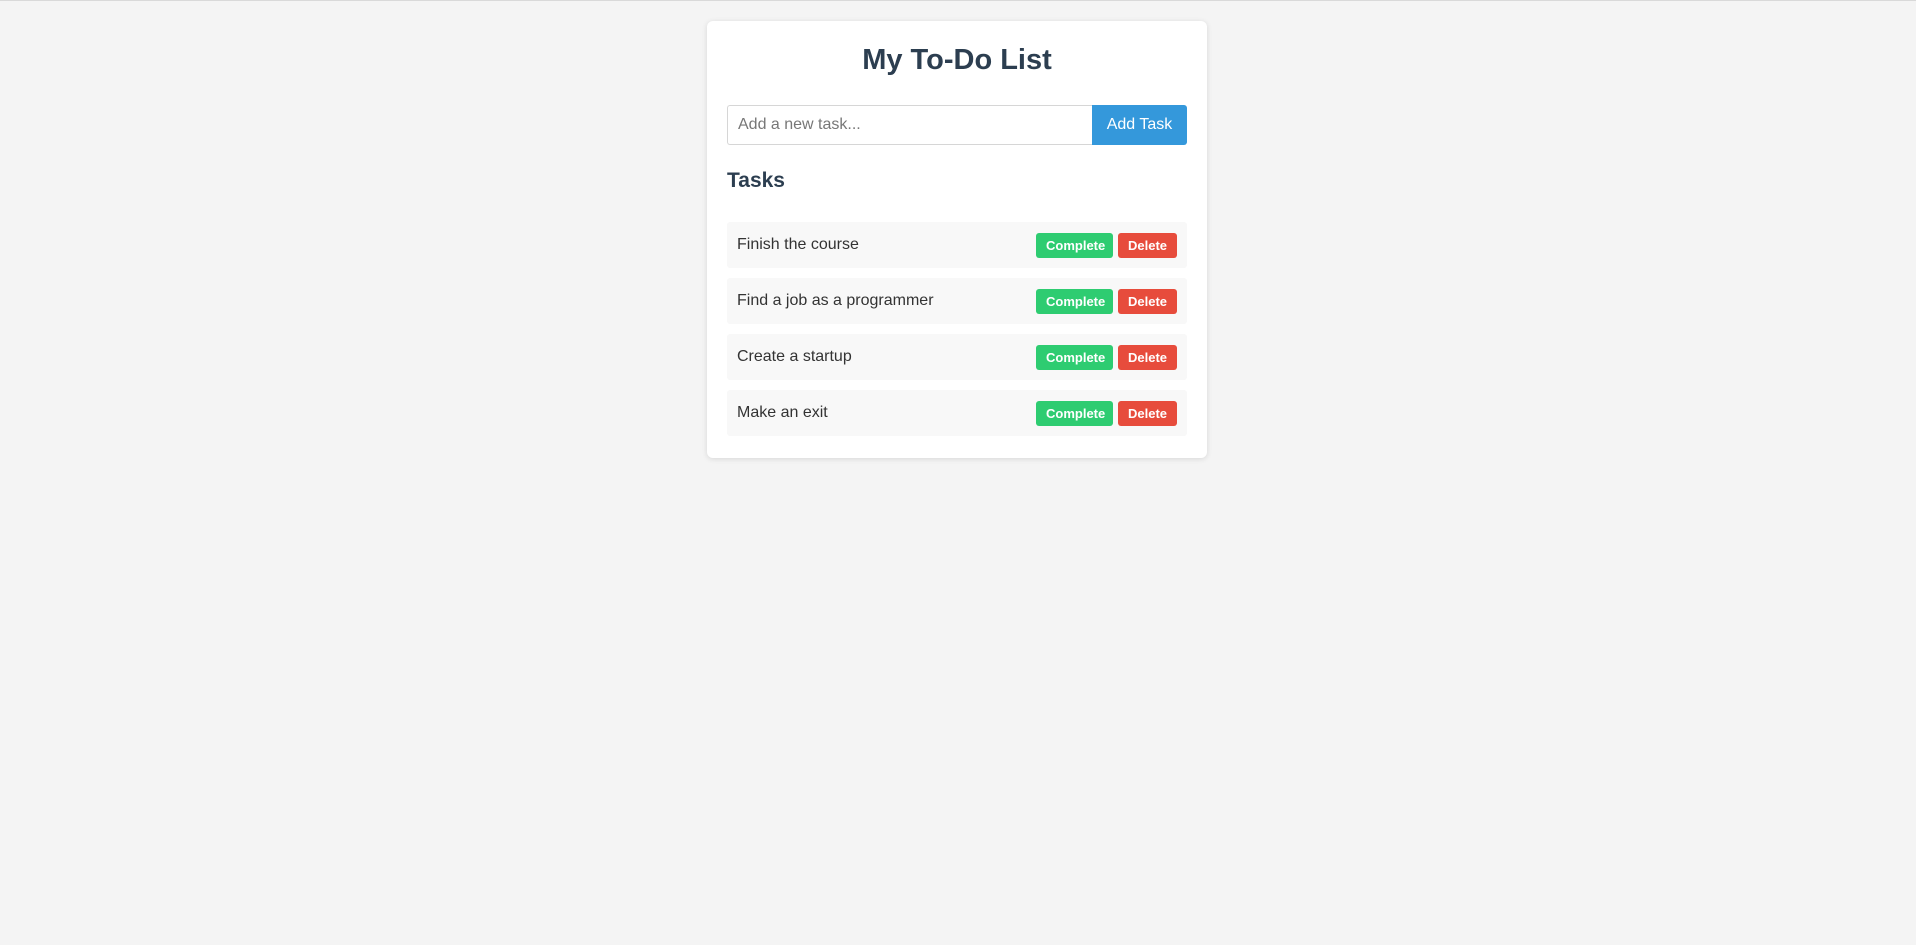  What do you see at coordinates (909, 125) in the screenshot?
I see `new-task-input` at bounding box center [909, 125].